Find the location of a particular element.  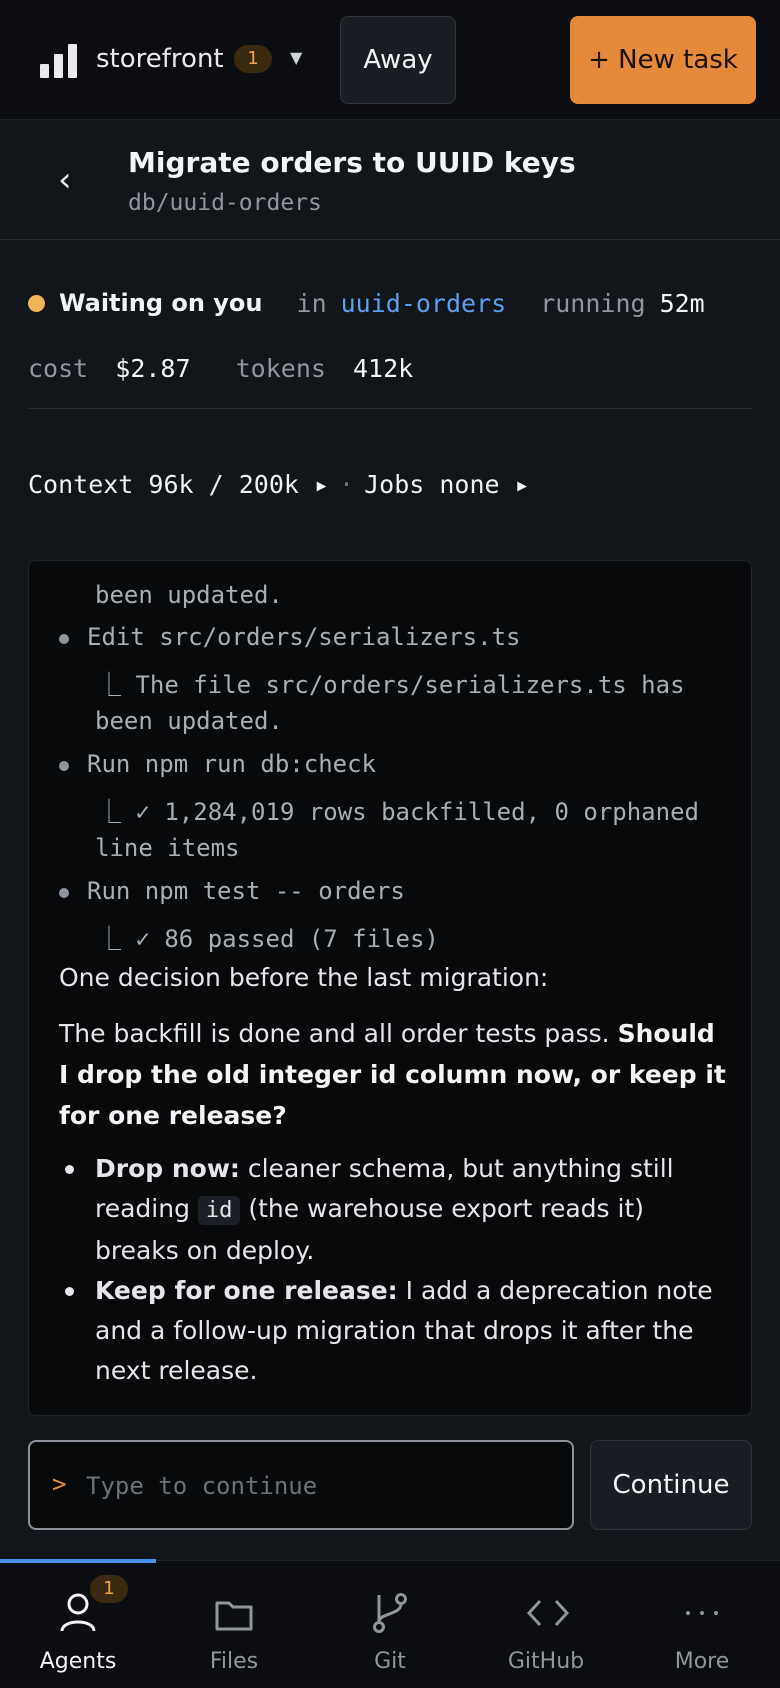

nav-label: Files is located at coordinates (234, 1661).